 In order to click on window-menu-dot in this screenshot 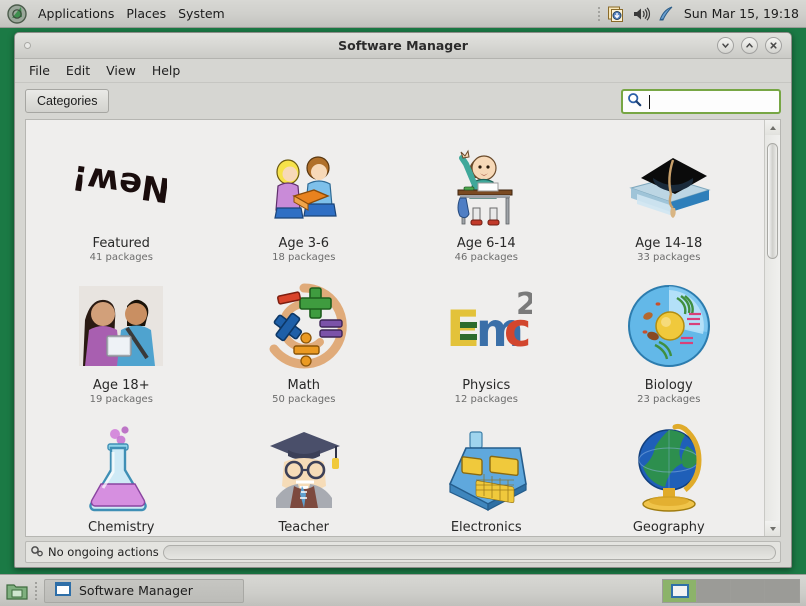, I will do `click(27, 45)`.